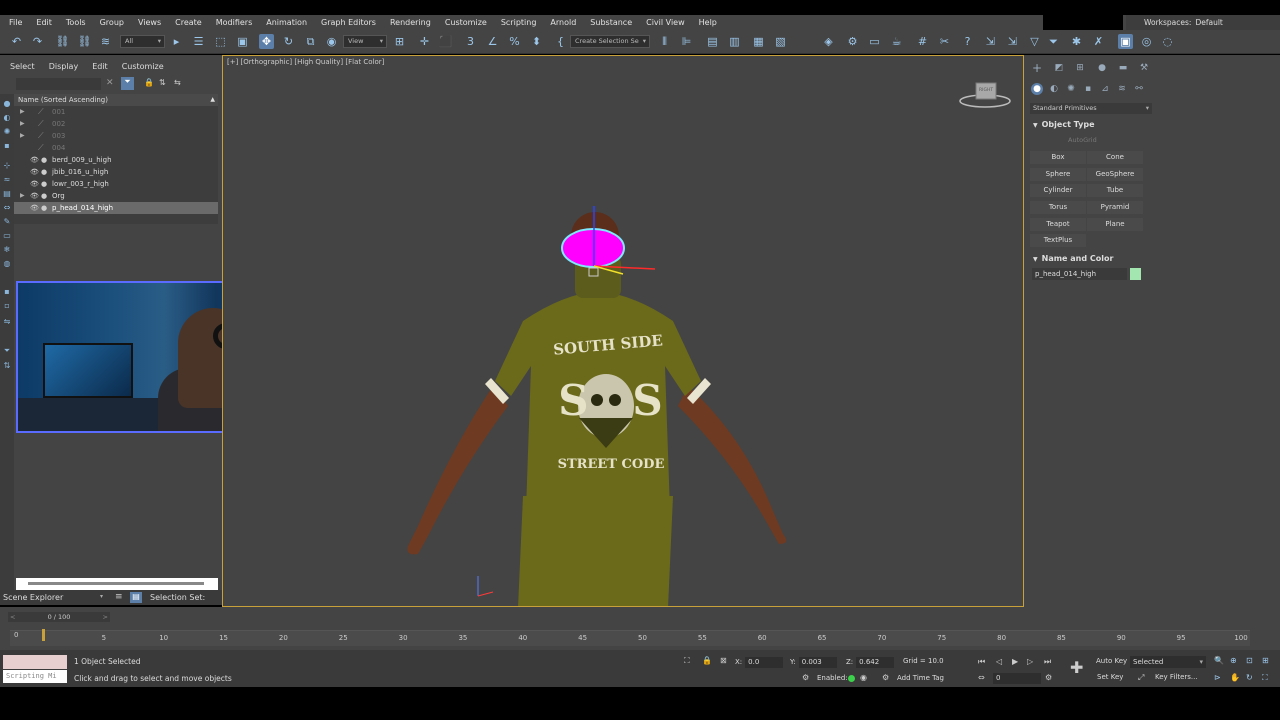 This screenshot has height=720, width=1280. I want to click on plane-button: Plane, so click(1115, 224).